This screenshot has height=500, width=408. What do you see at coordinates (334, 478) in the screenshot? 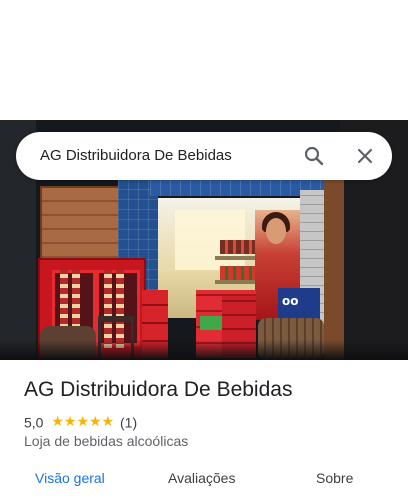
I see `tab-about: Sobre` at bounding box center [334, 478].